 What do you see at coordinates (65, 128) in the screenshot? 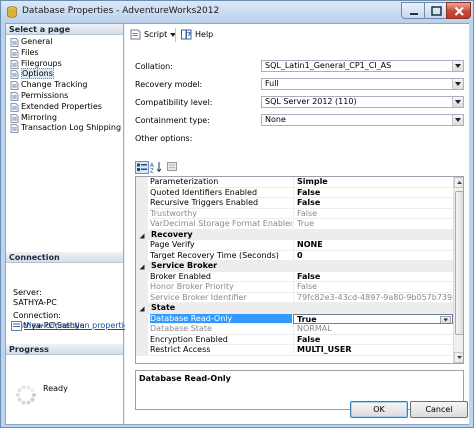
I see `page-item-transaction-log-shipping: Transaction Log Shipping` at bounding box center [65, 128].